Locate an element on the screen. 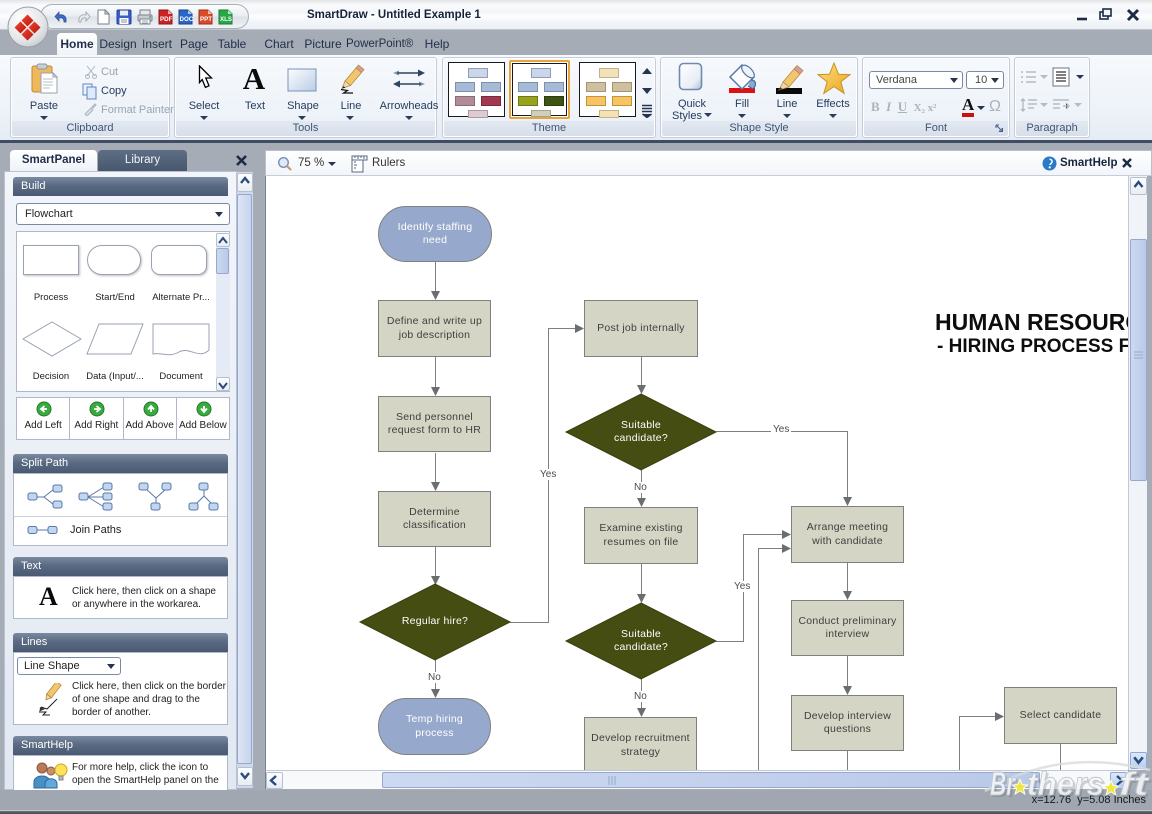  svg-text: DOC is located at coordinates (187, 19).